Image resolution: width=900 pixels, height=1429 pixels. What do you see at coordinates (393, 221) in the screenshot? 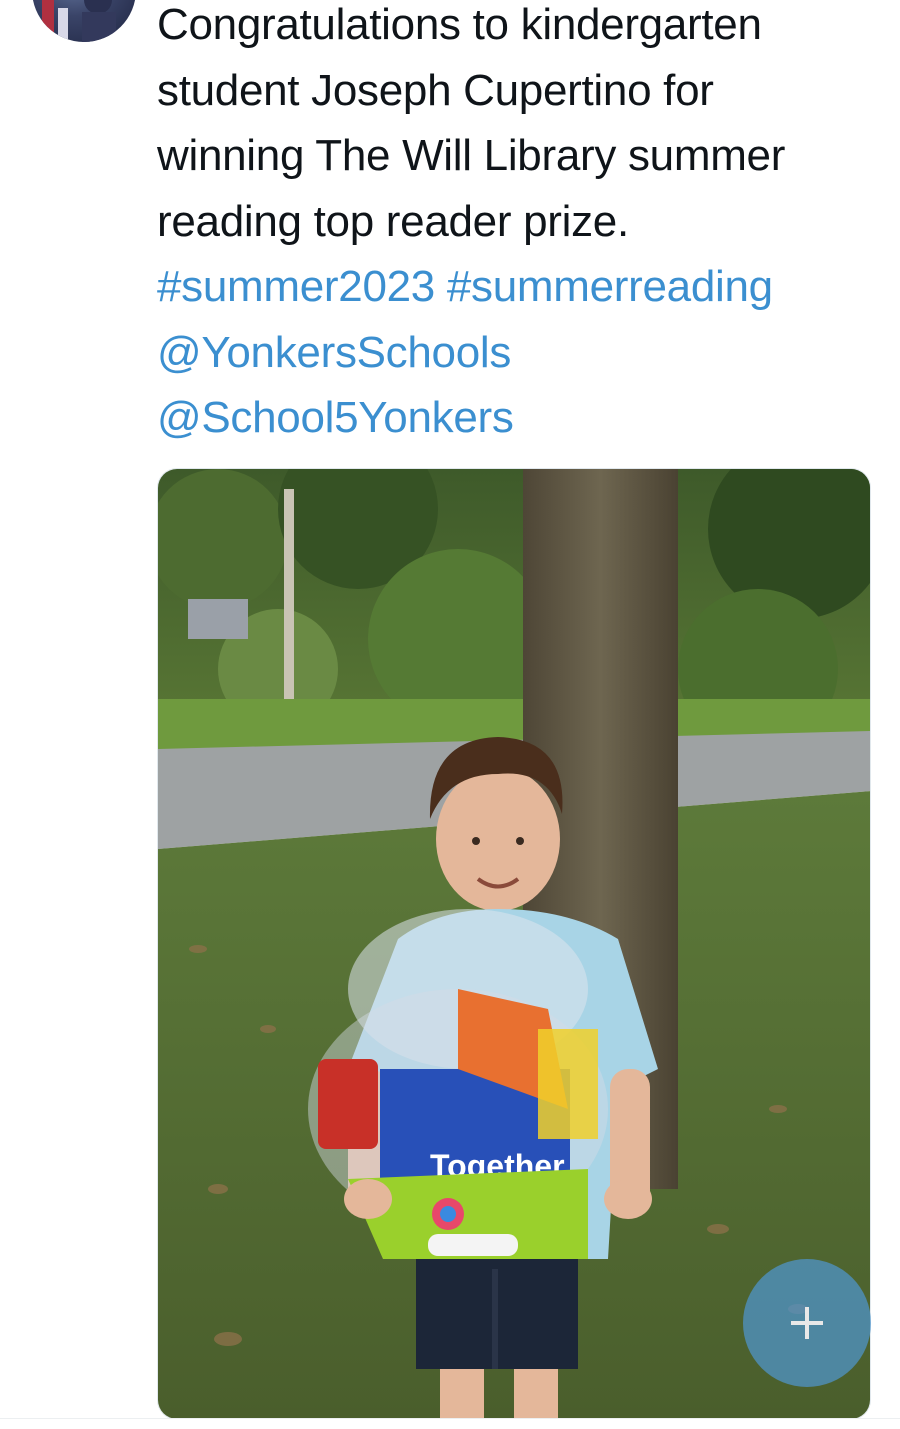
I see `tweet-text-line: reading top reader prize.` at bounding box center [393, 221].